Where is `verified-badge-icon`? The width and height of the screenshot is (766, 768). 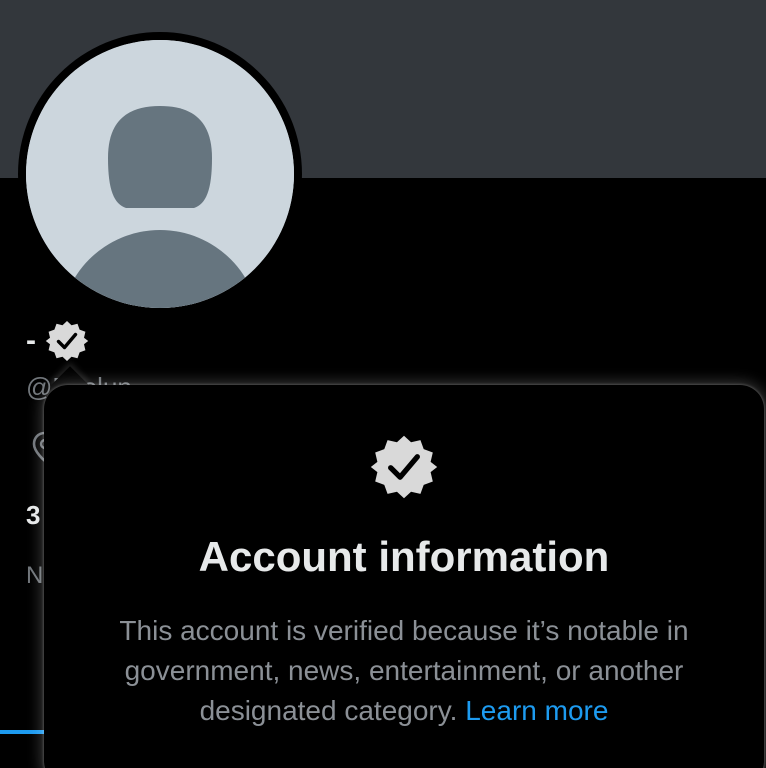 verified-badge-icon is located at coordinates (67, 341).